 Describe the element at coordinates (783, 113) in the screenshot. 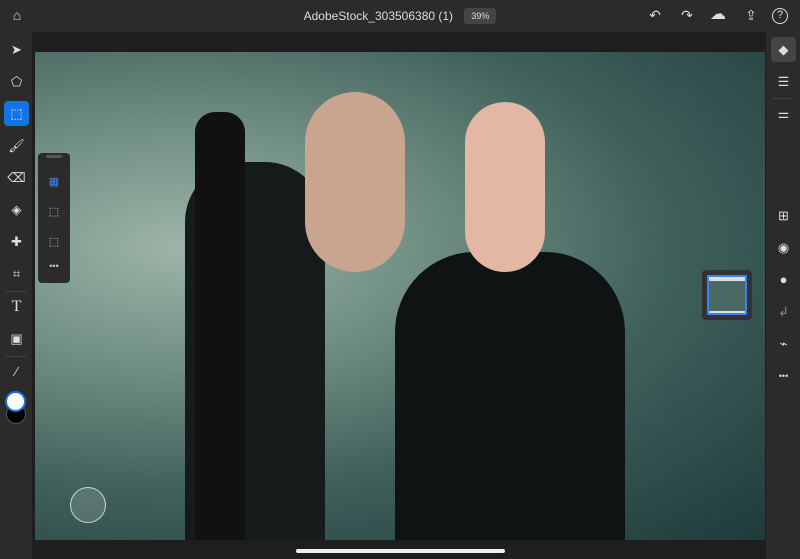

I see `adjustments-icon: ⚌` at that location.